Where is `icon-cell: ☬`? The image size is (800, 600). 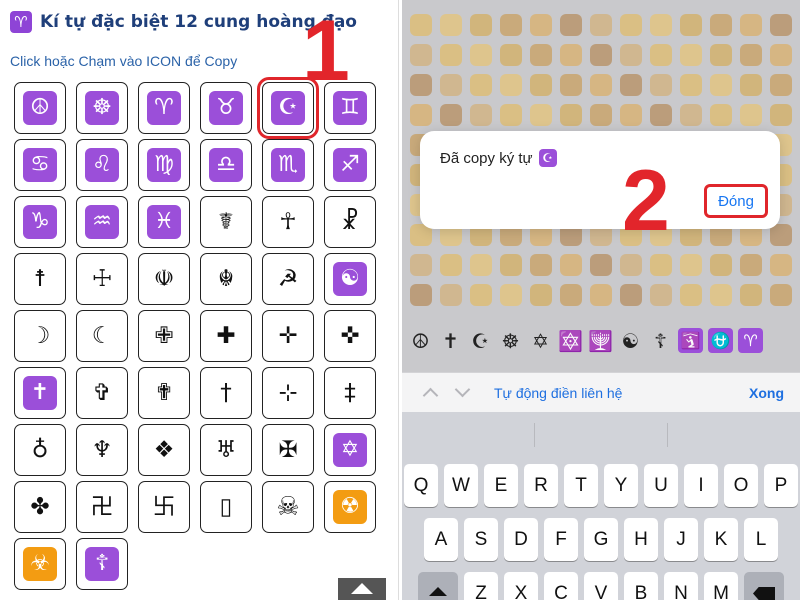 icon-cell: ☬ is located at coordinates (226, 279).